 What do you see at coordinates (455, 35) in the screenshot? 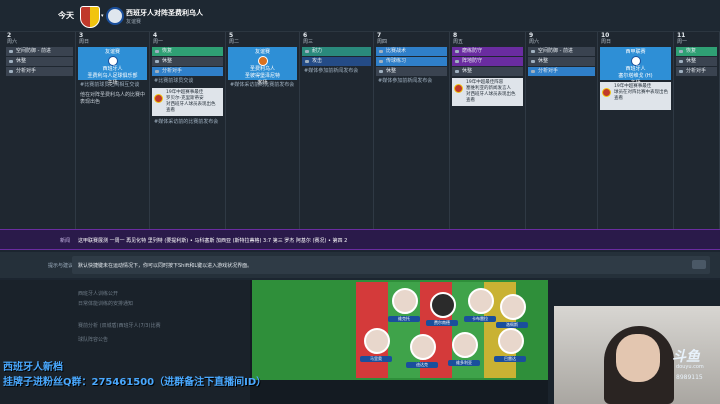
I see `day-number: 8` at bounding box center [455, 35].